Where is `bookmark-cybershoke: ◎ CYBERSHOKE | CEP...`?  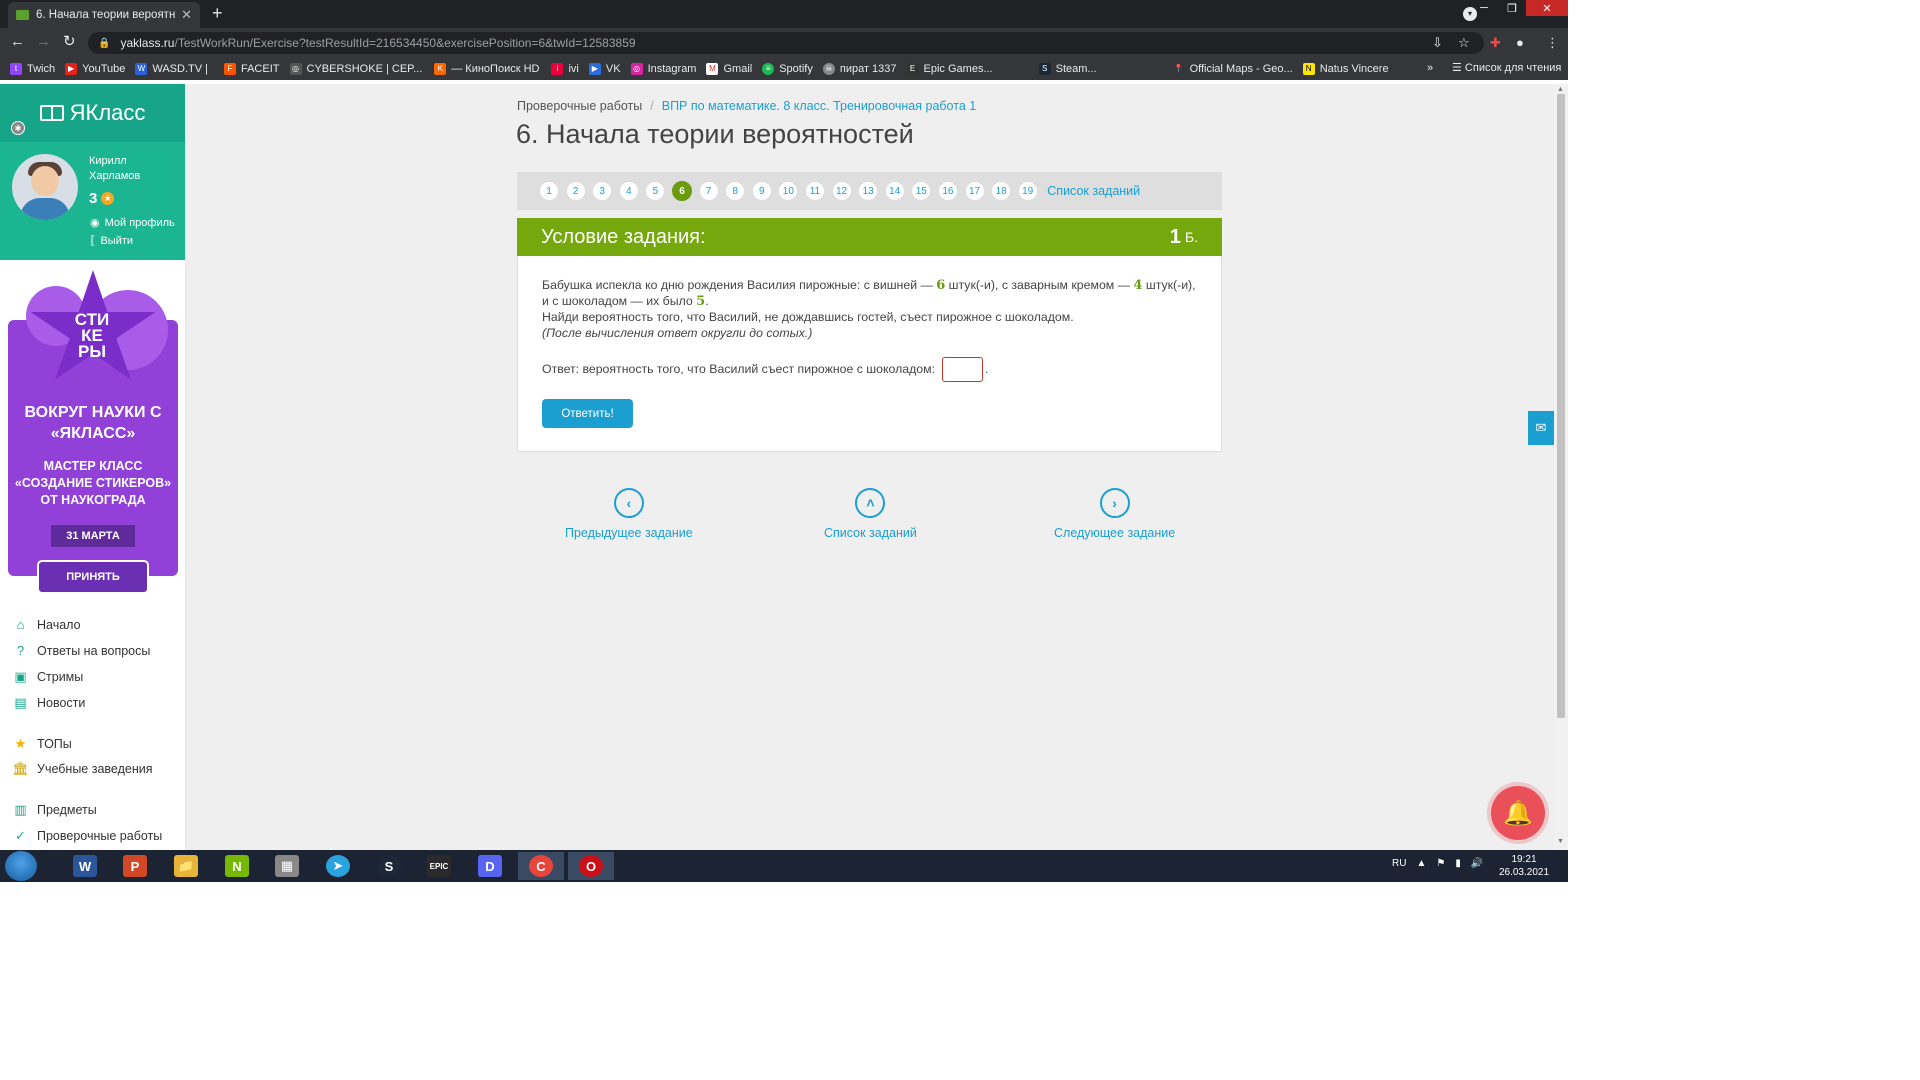
bookmark-cybershoke: ◎ CYBERSHOKE | CEP... is located at coordinates (355, 69).